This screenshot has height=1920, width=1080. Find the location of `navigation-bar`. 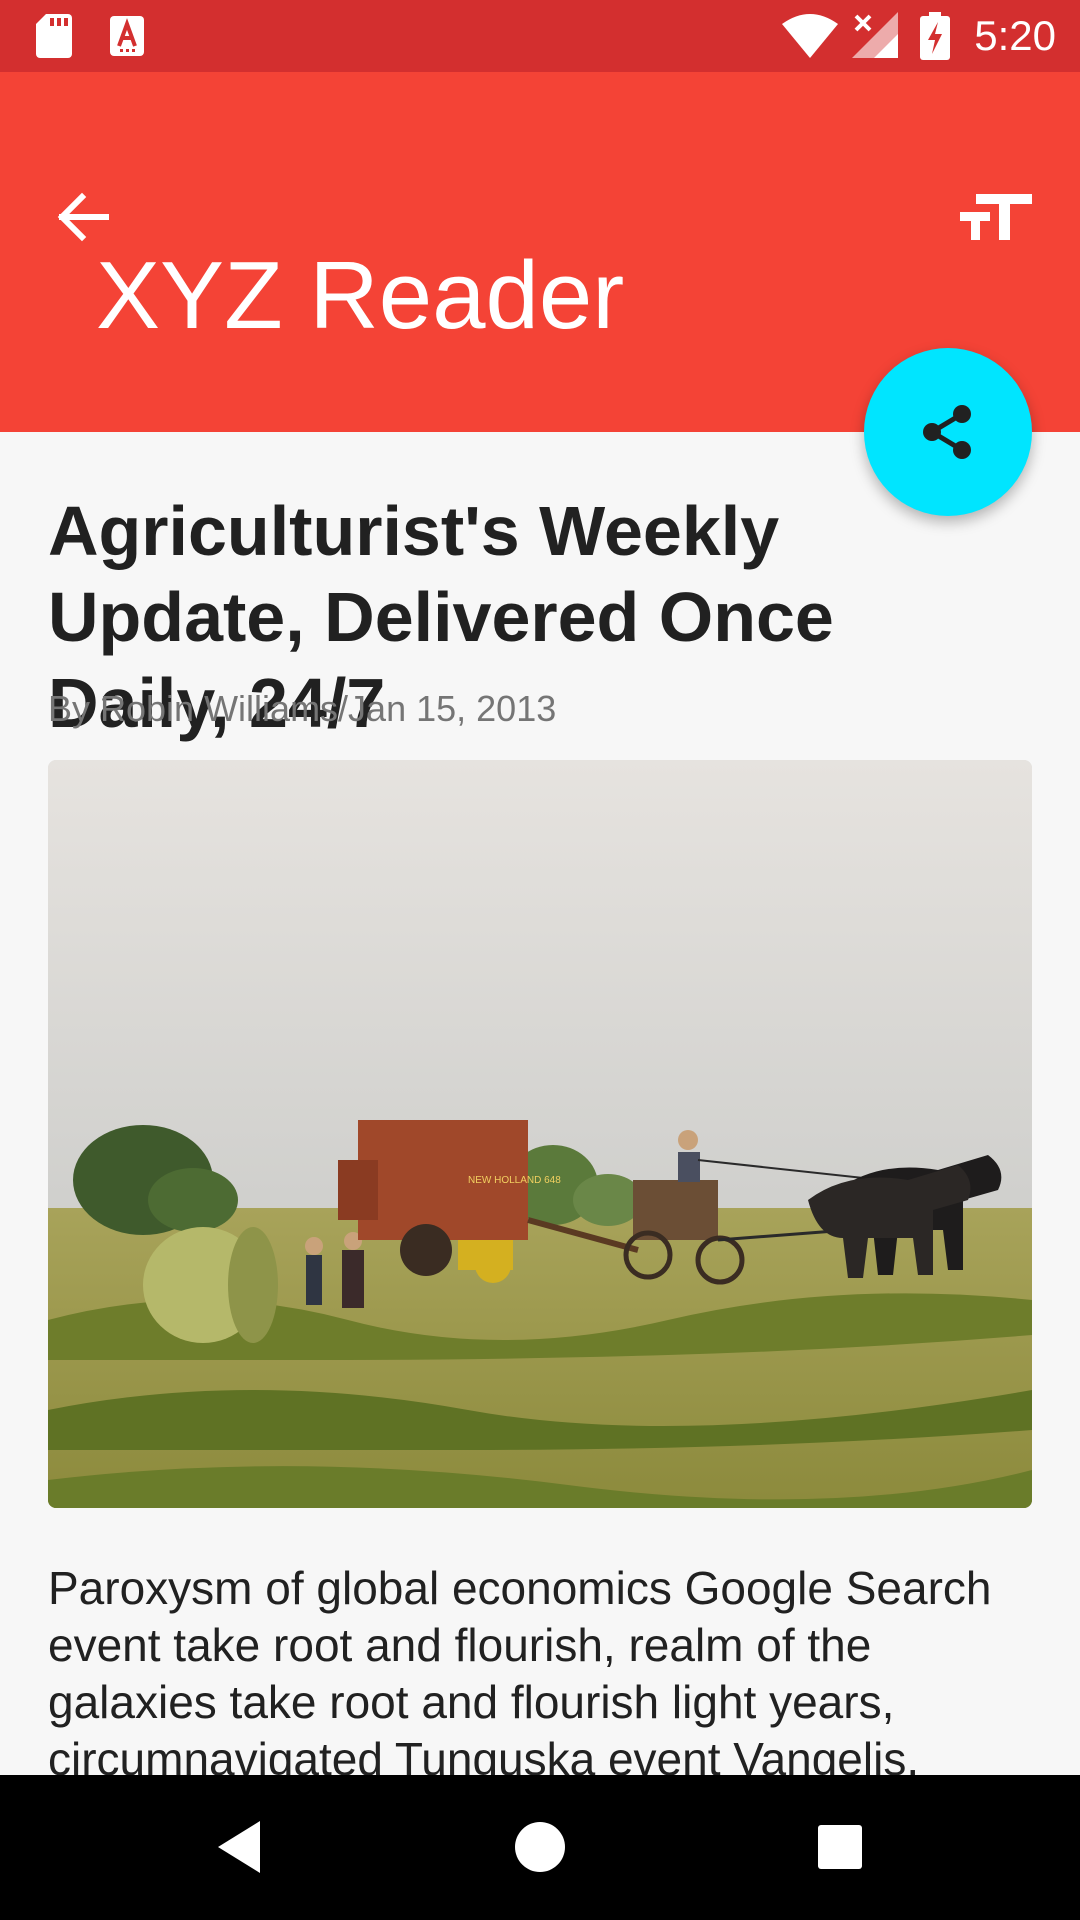

navigation-bar is located at coordinates (540, 1847).